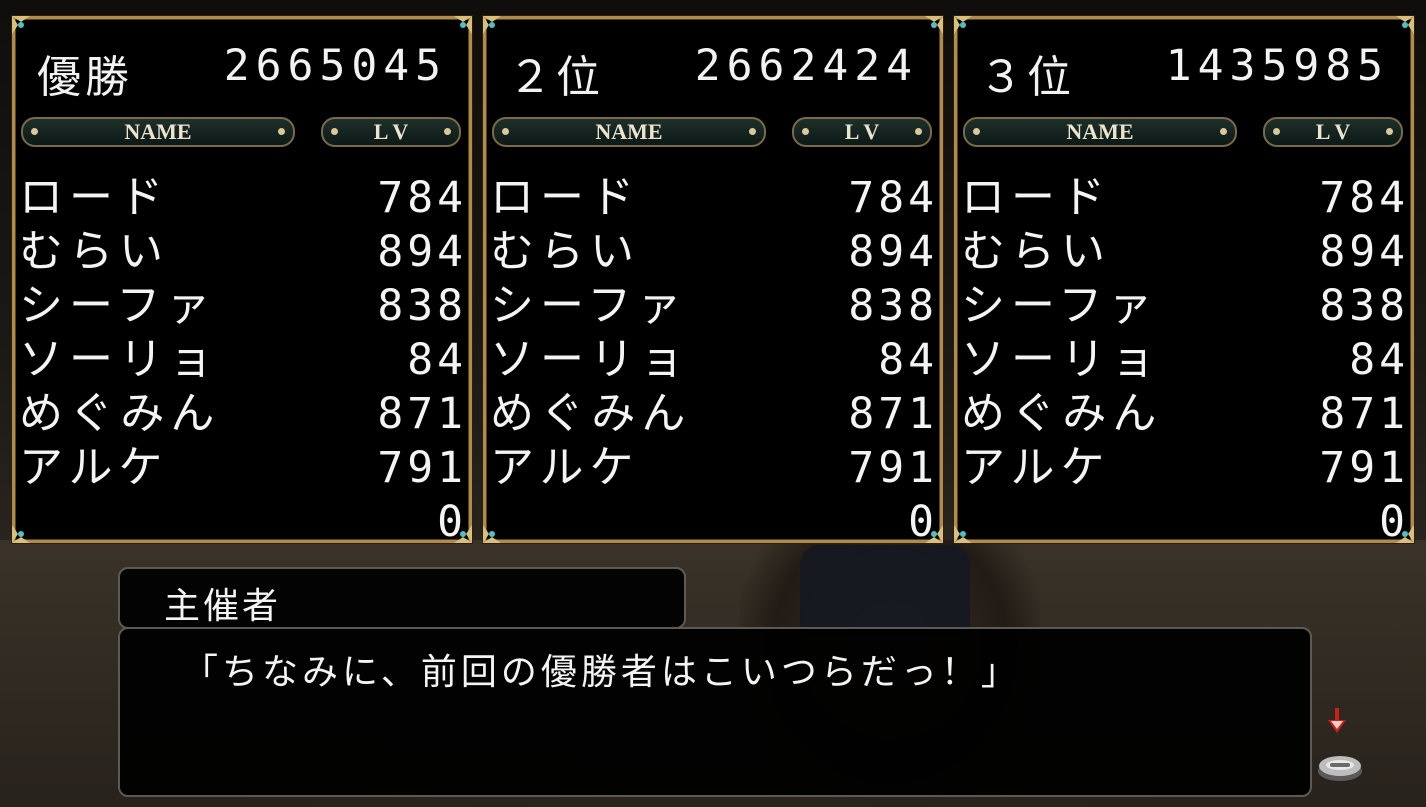  I want to click on dialog-text: 「ちなみに、前回の優勝者はこいつらだっ！」, so click(601, 672).